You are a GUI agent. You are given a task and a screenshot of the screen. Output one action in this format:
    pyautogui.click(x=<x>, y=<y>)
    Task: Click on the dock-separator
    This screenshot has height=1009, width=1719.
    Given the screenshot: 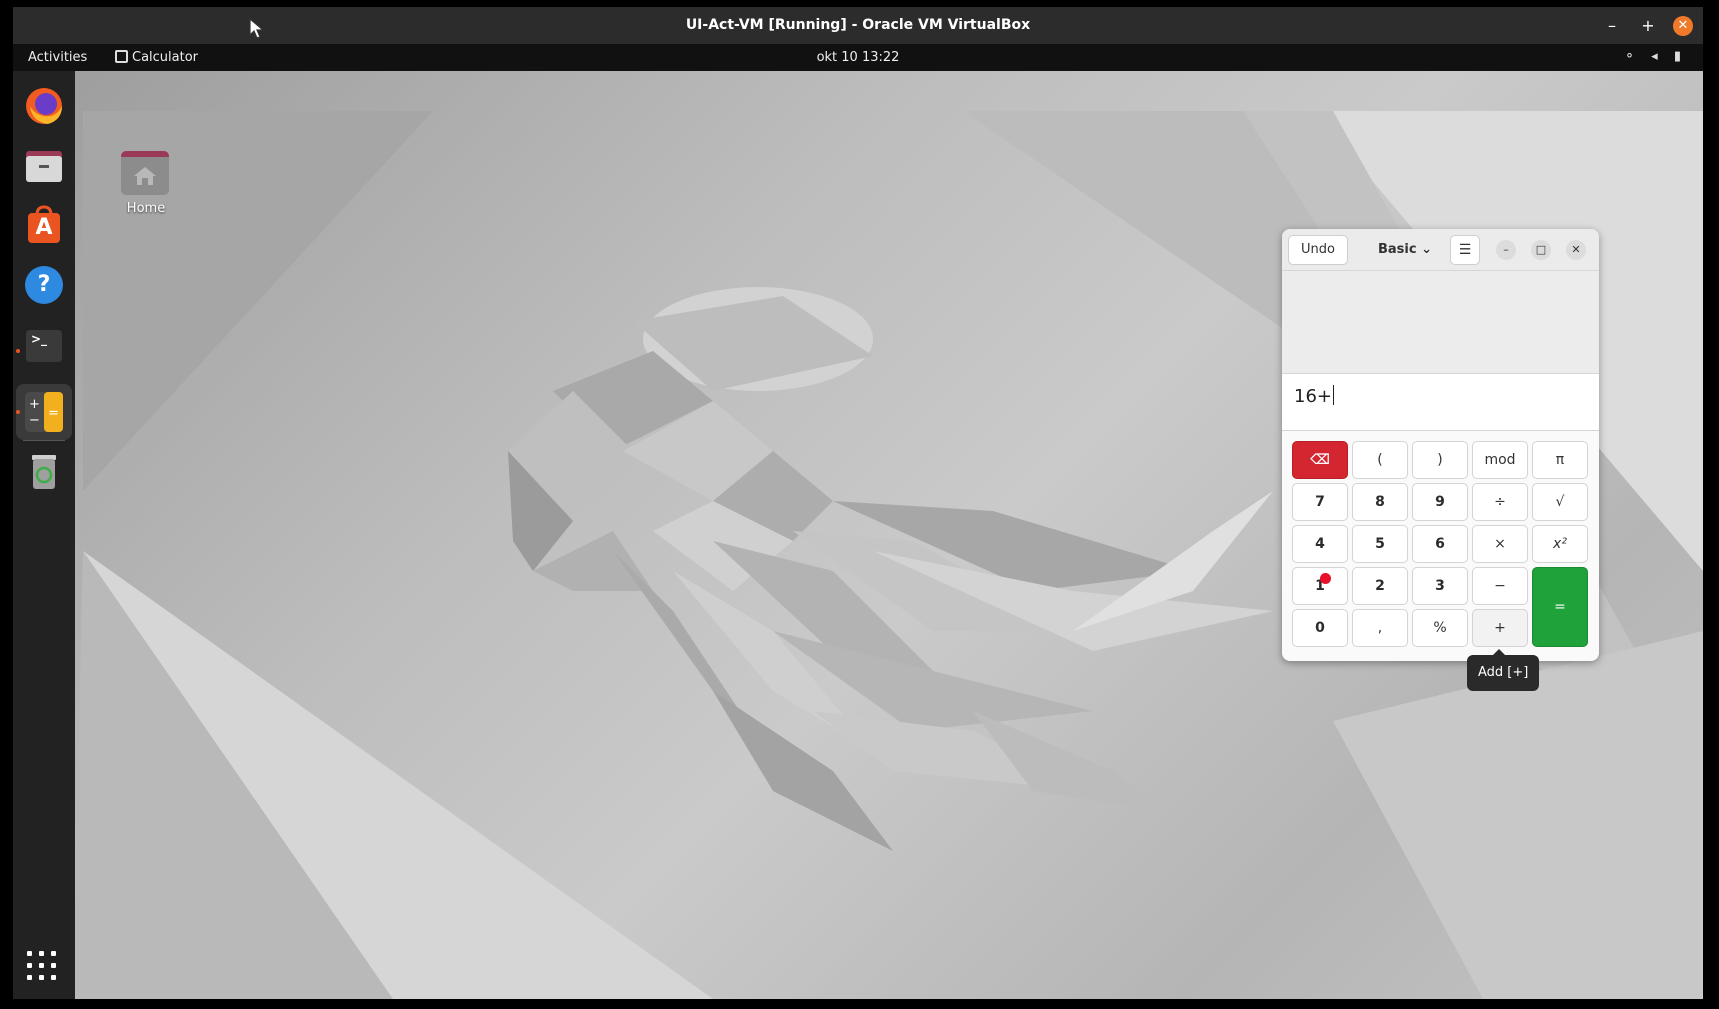 What is the action you would take?
    pyautogui.click(x=44, y=440)
    